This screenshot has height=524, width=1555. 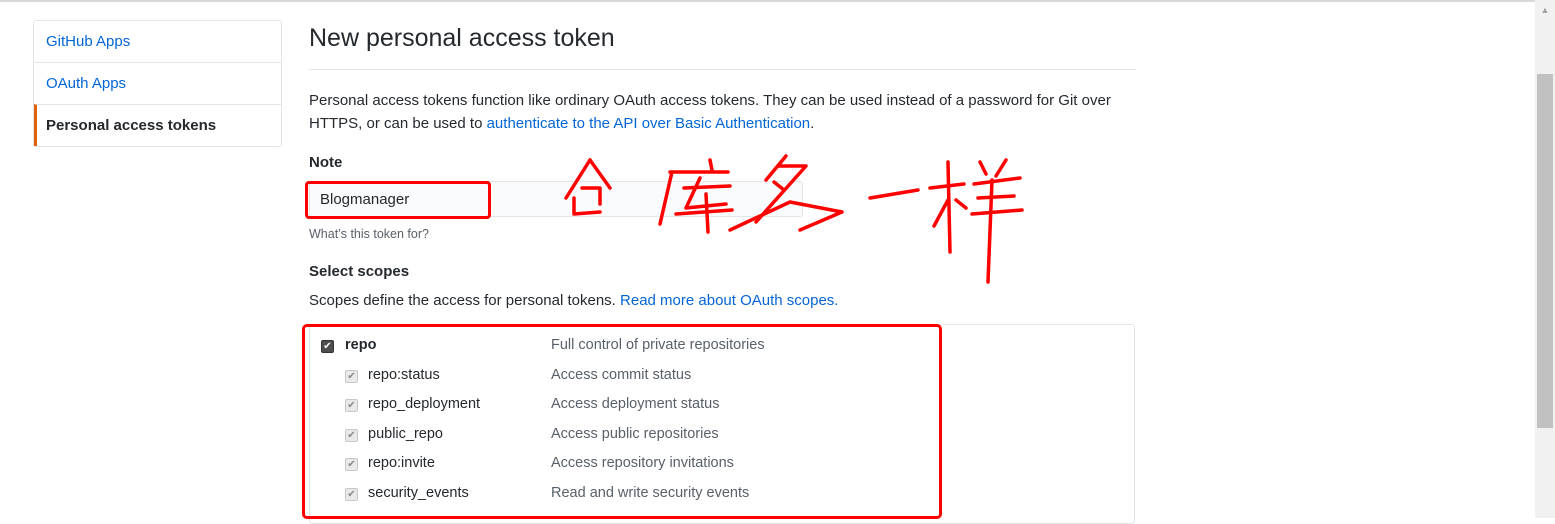 What do you see at coordinates (157, 41) in the screenshot?
I see `sidebar-item-github-apps: GitHub Apps` at bounding box center [157, 41].